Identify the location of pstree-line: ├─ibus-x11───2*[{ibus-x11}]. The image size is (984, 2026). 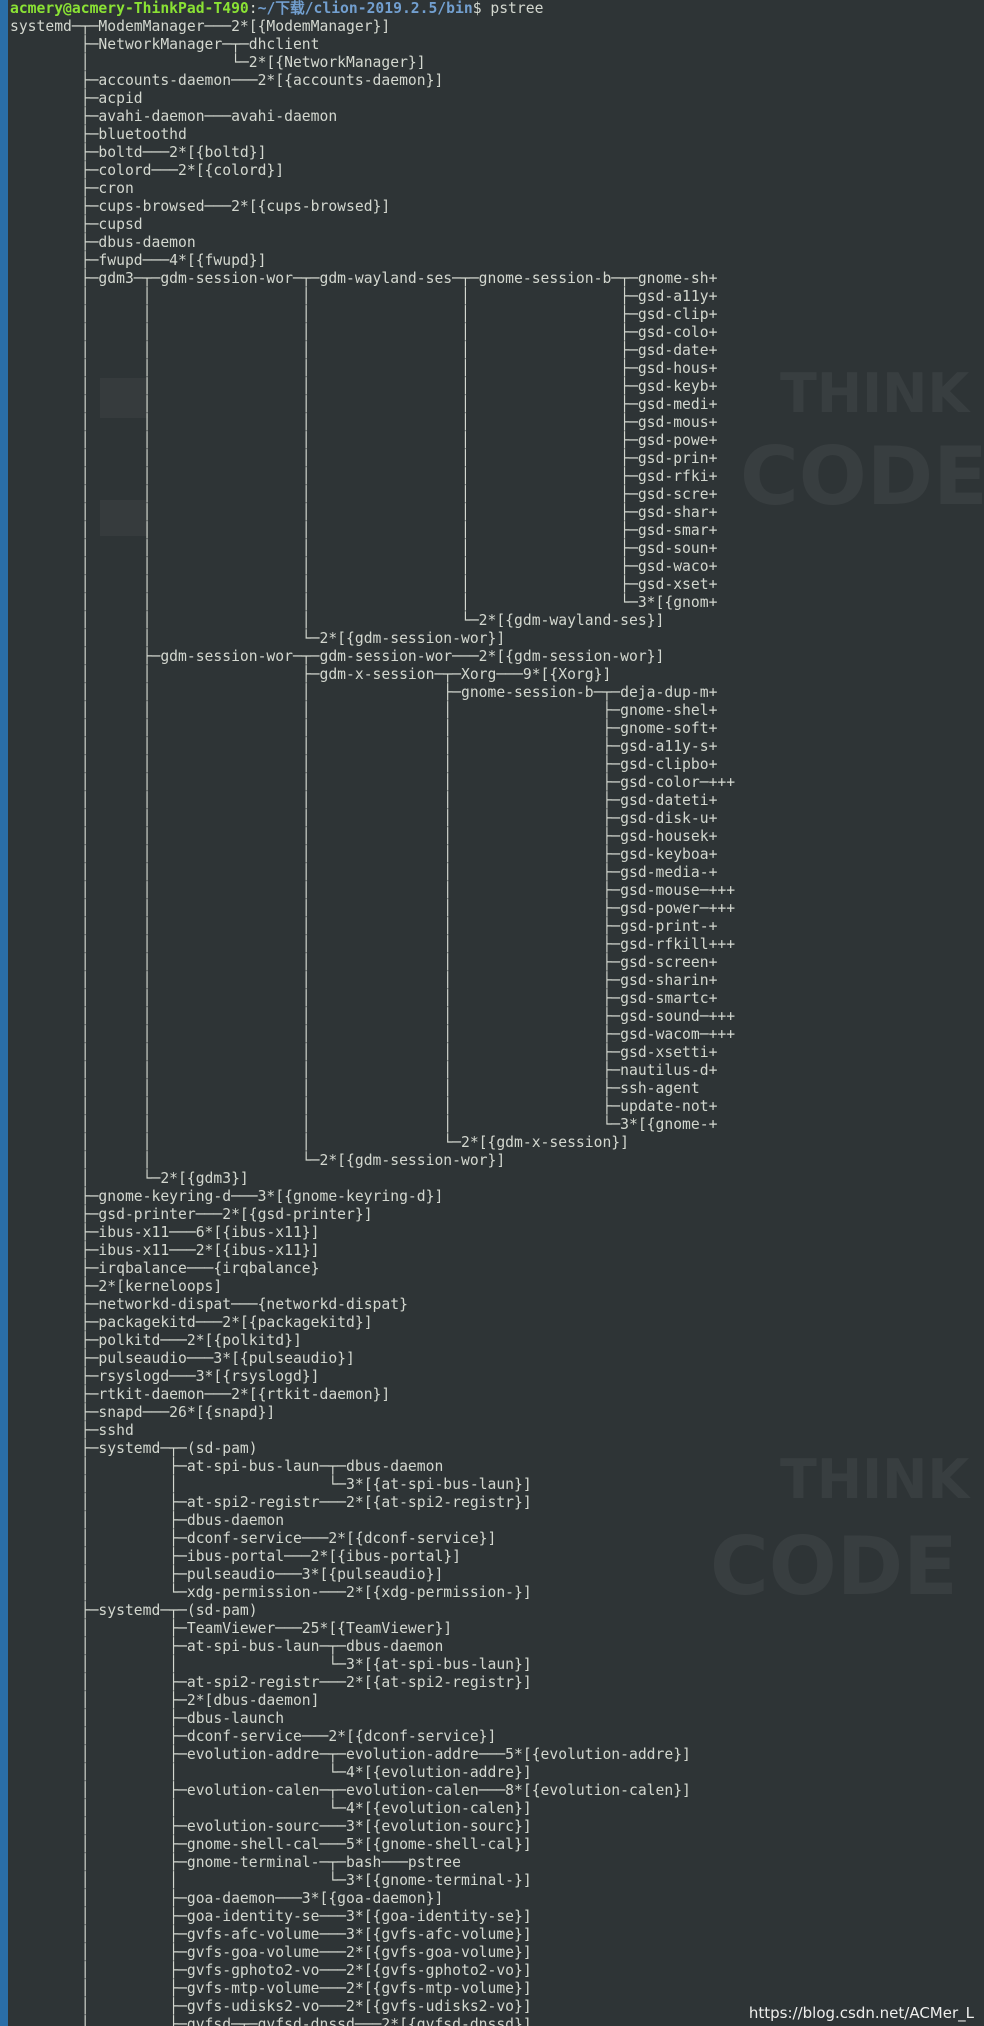
(165, 1250).